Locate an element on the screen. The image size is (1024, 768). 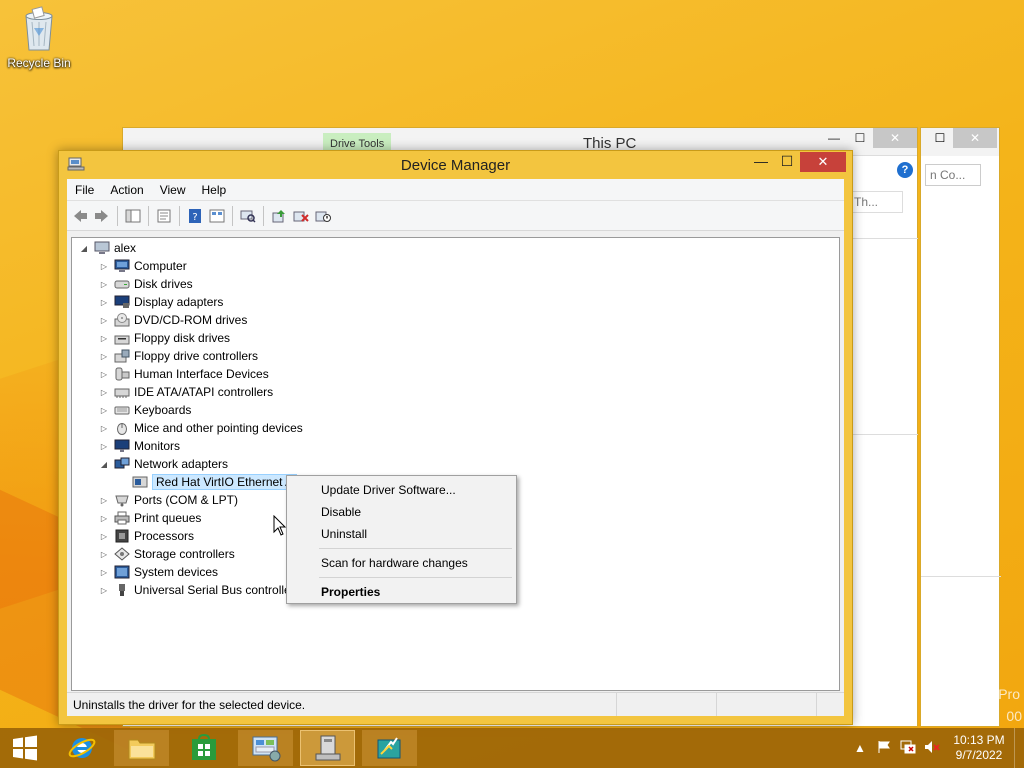
folder-icon is located at coordinates (141, 749).